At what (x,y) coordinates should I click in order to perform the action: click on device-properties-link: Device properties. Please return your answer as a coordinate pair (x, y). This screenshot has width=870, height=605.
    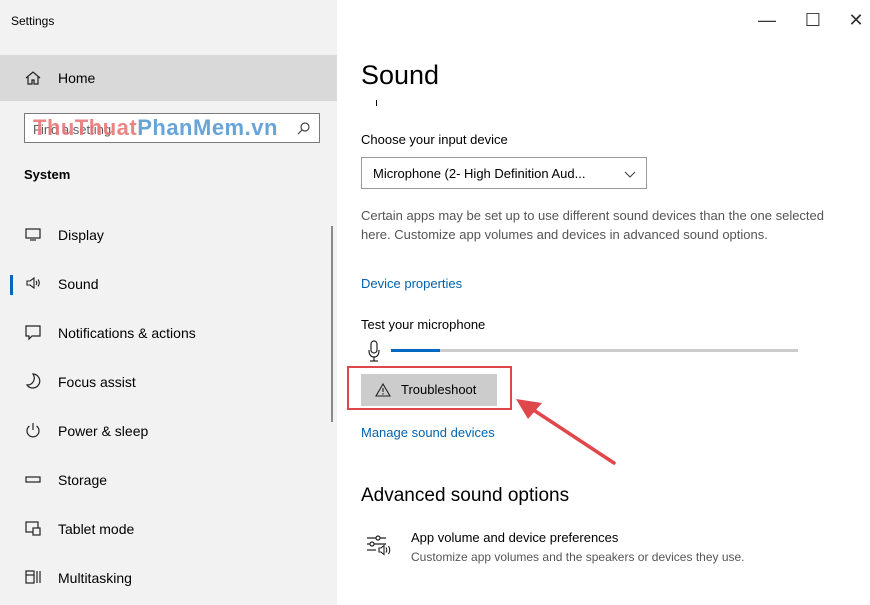
    Looking at the image, I should click on (411, 283).